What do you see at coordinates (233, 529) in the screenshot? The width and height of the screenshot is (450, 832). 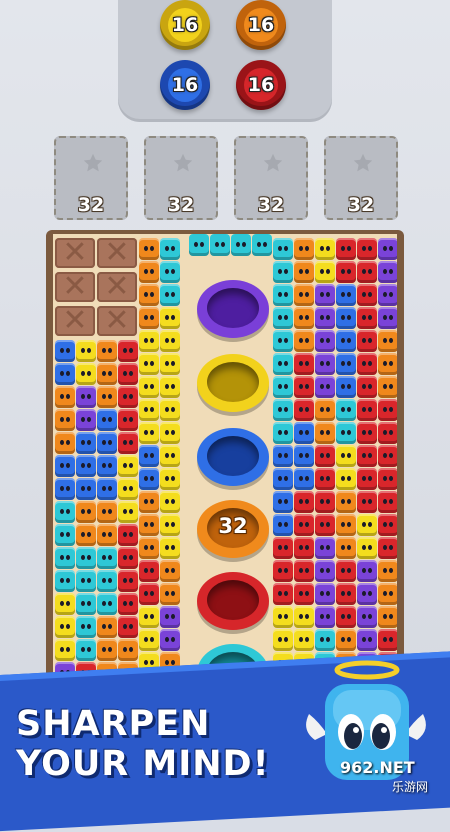 I see `color-hole-orange: 32` at bounding box center [233, 529].